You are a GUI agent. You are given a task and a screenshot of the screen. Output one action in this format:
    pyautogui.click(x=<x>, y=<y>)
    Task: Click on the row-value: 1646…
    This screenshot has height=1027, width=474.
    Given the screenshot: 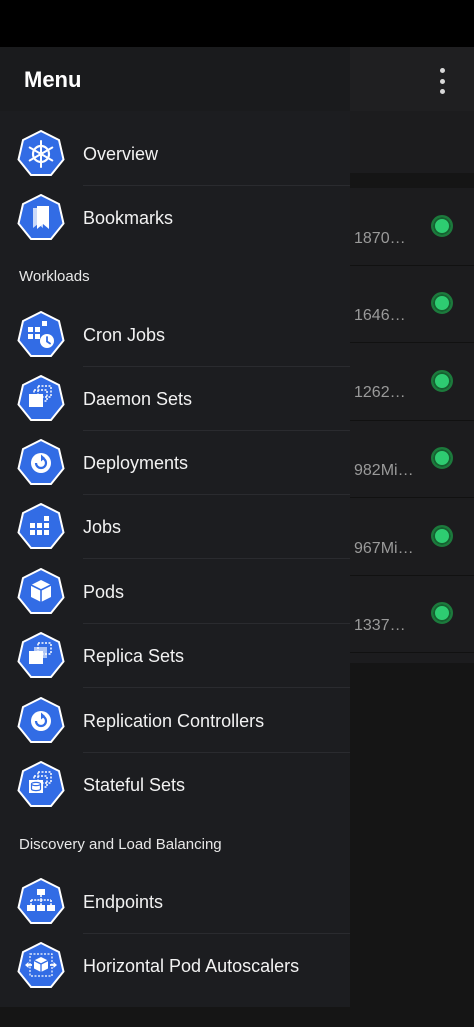 What is the action you would take?
    pyautogui.click(x=380, y=315)
    